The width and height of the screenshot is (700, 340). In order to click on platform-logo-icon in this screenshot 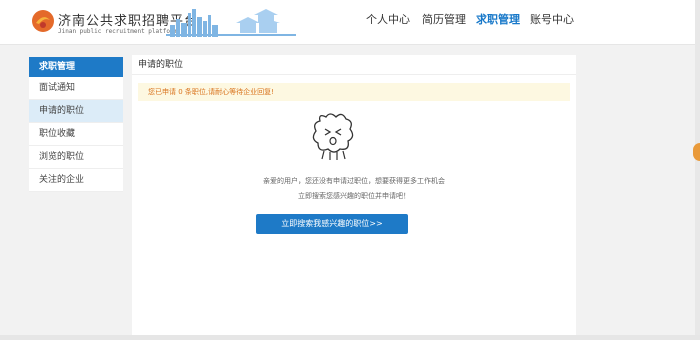, I will do `click(43, 21)`.